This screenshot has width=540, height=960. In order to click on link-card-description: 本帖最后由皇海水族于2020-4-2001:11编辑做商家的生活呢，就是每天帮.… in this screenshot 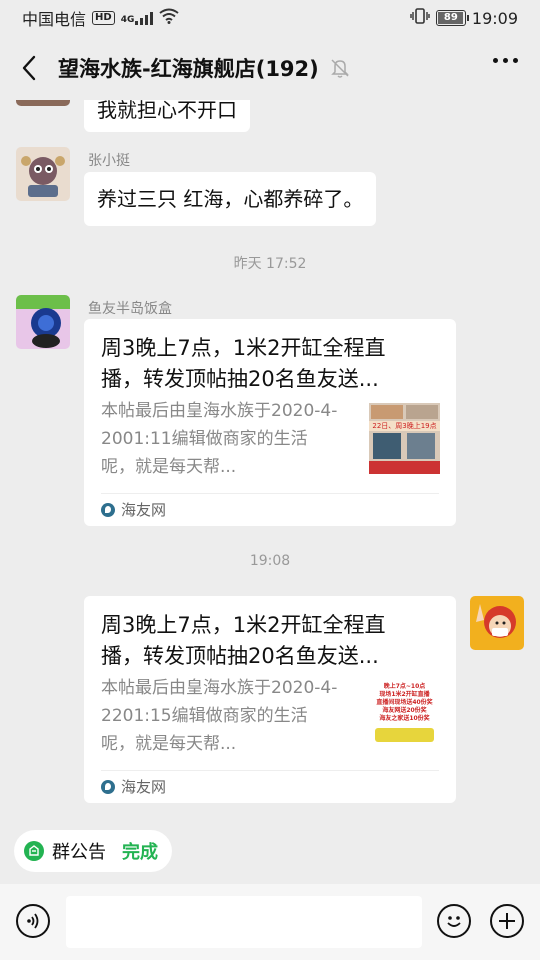, I will do `click(219, 439)`.